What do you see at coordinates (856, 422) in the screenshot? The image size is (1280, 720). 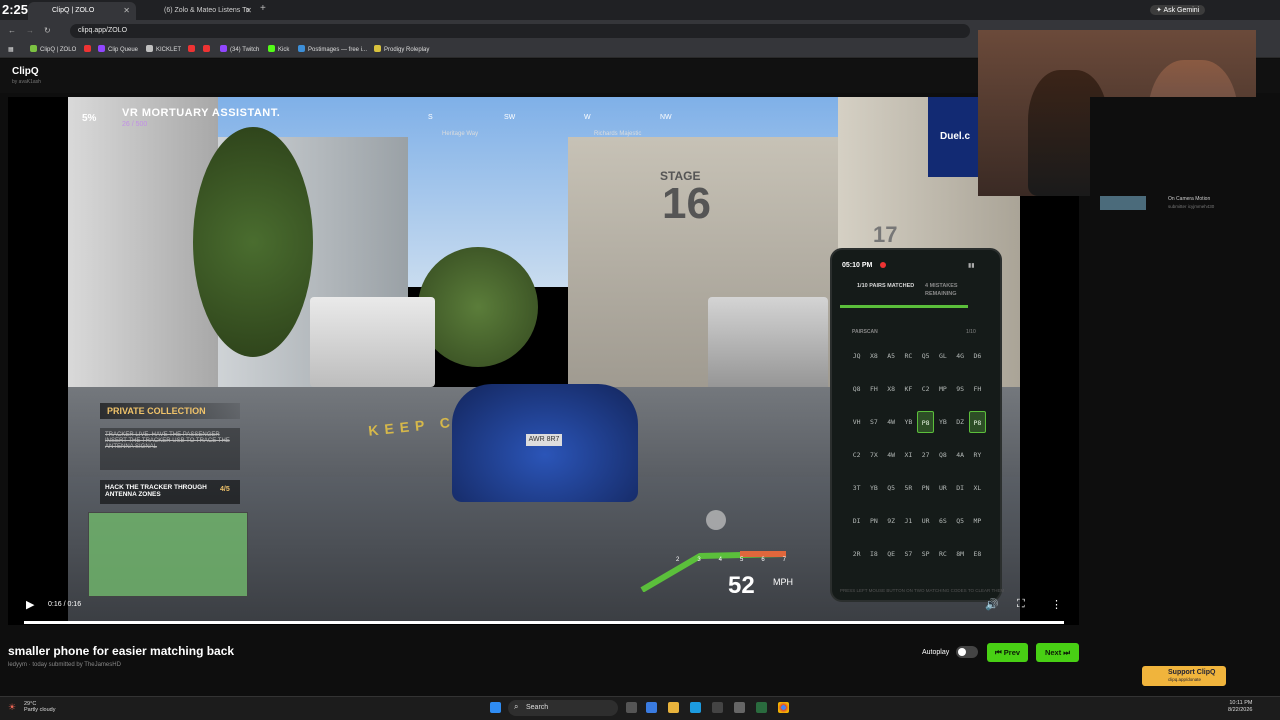 I see `pairscan-cell: VH` at bounding box center [856, 422].